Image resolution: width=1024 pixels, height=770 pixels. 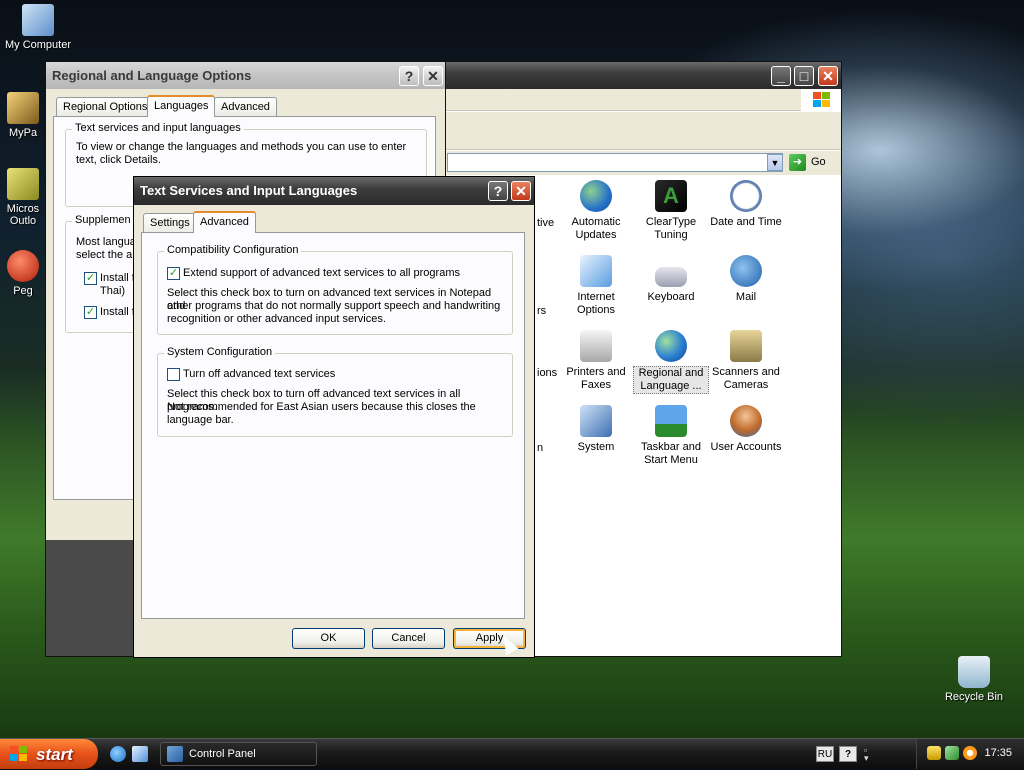 I want to click on globe-icon, so click(x=671, y=346).